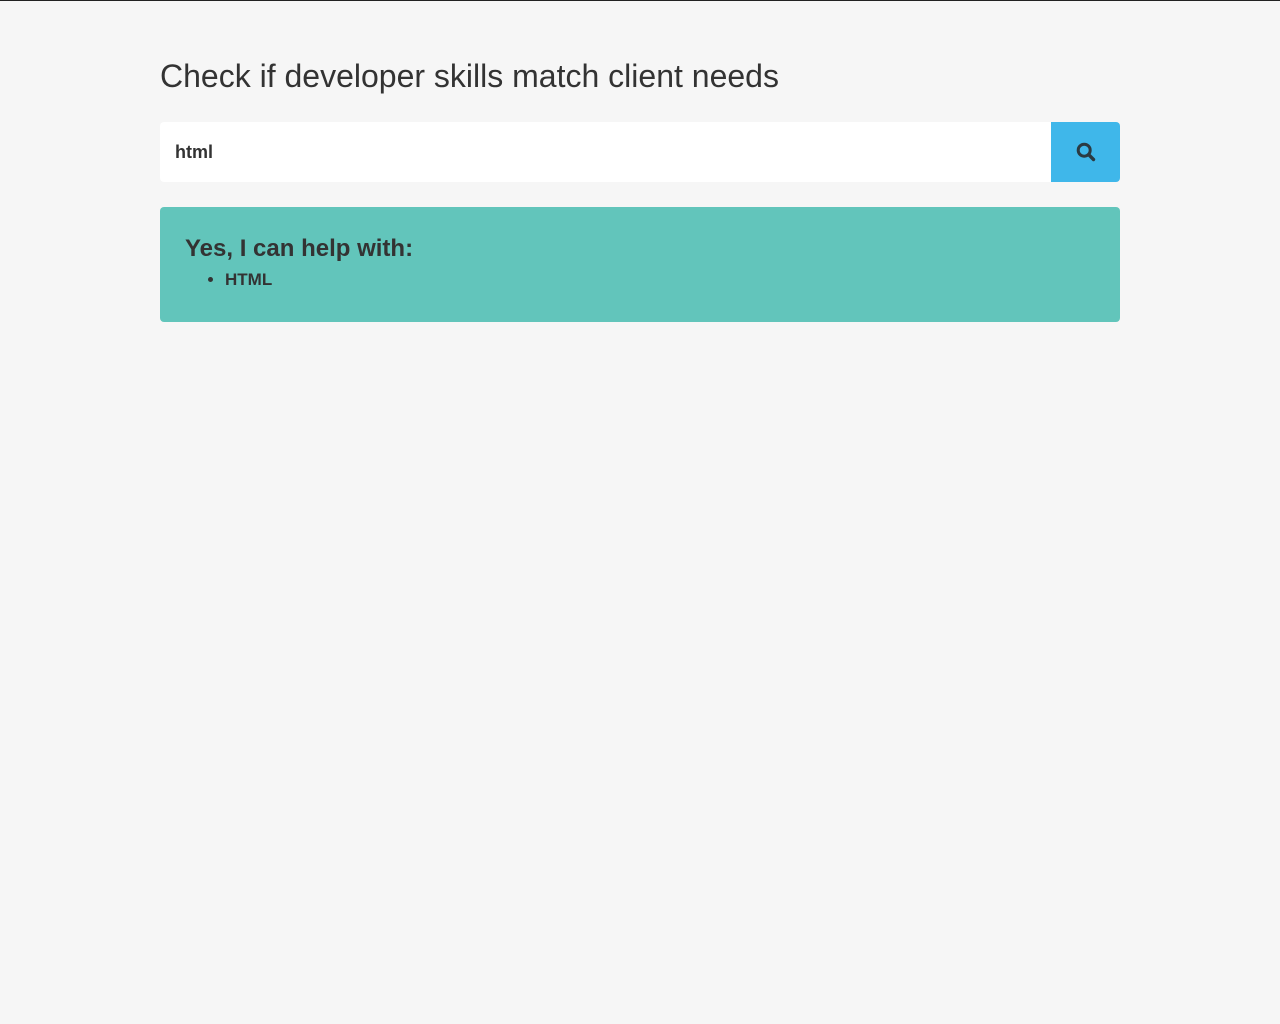  I want to click on search-form, so click(640, 152).